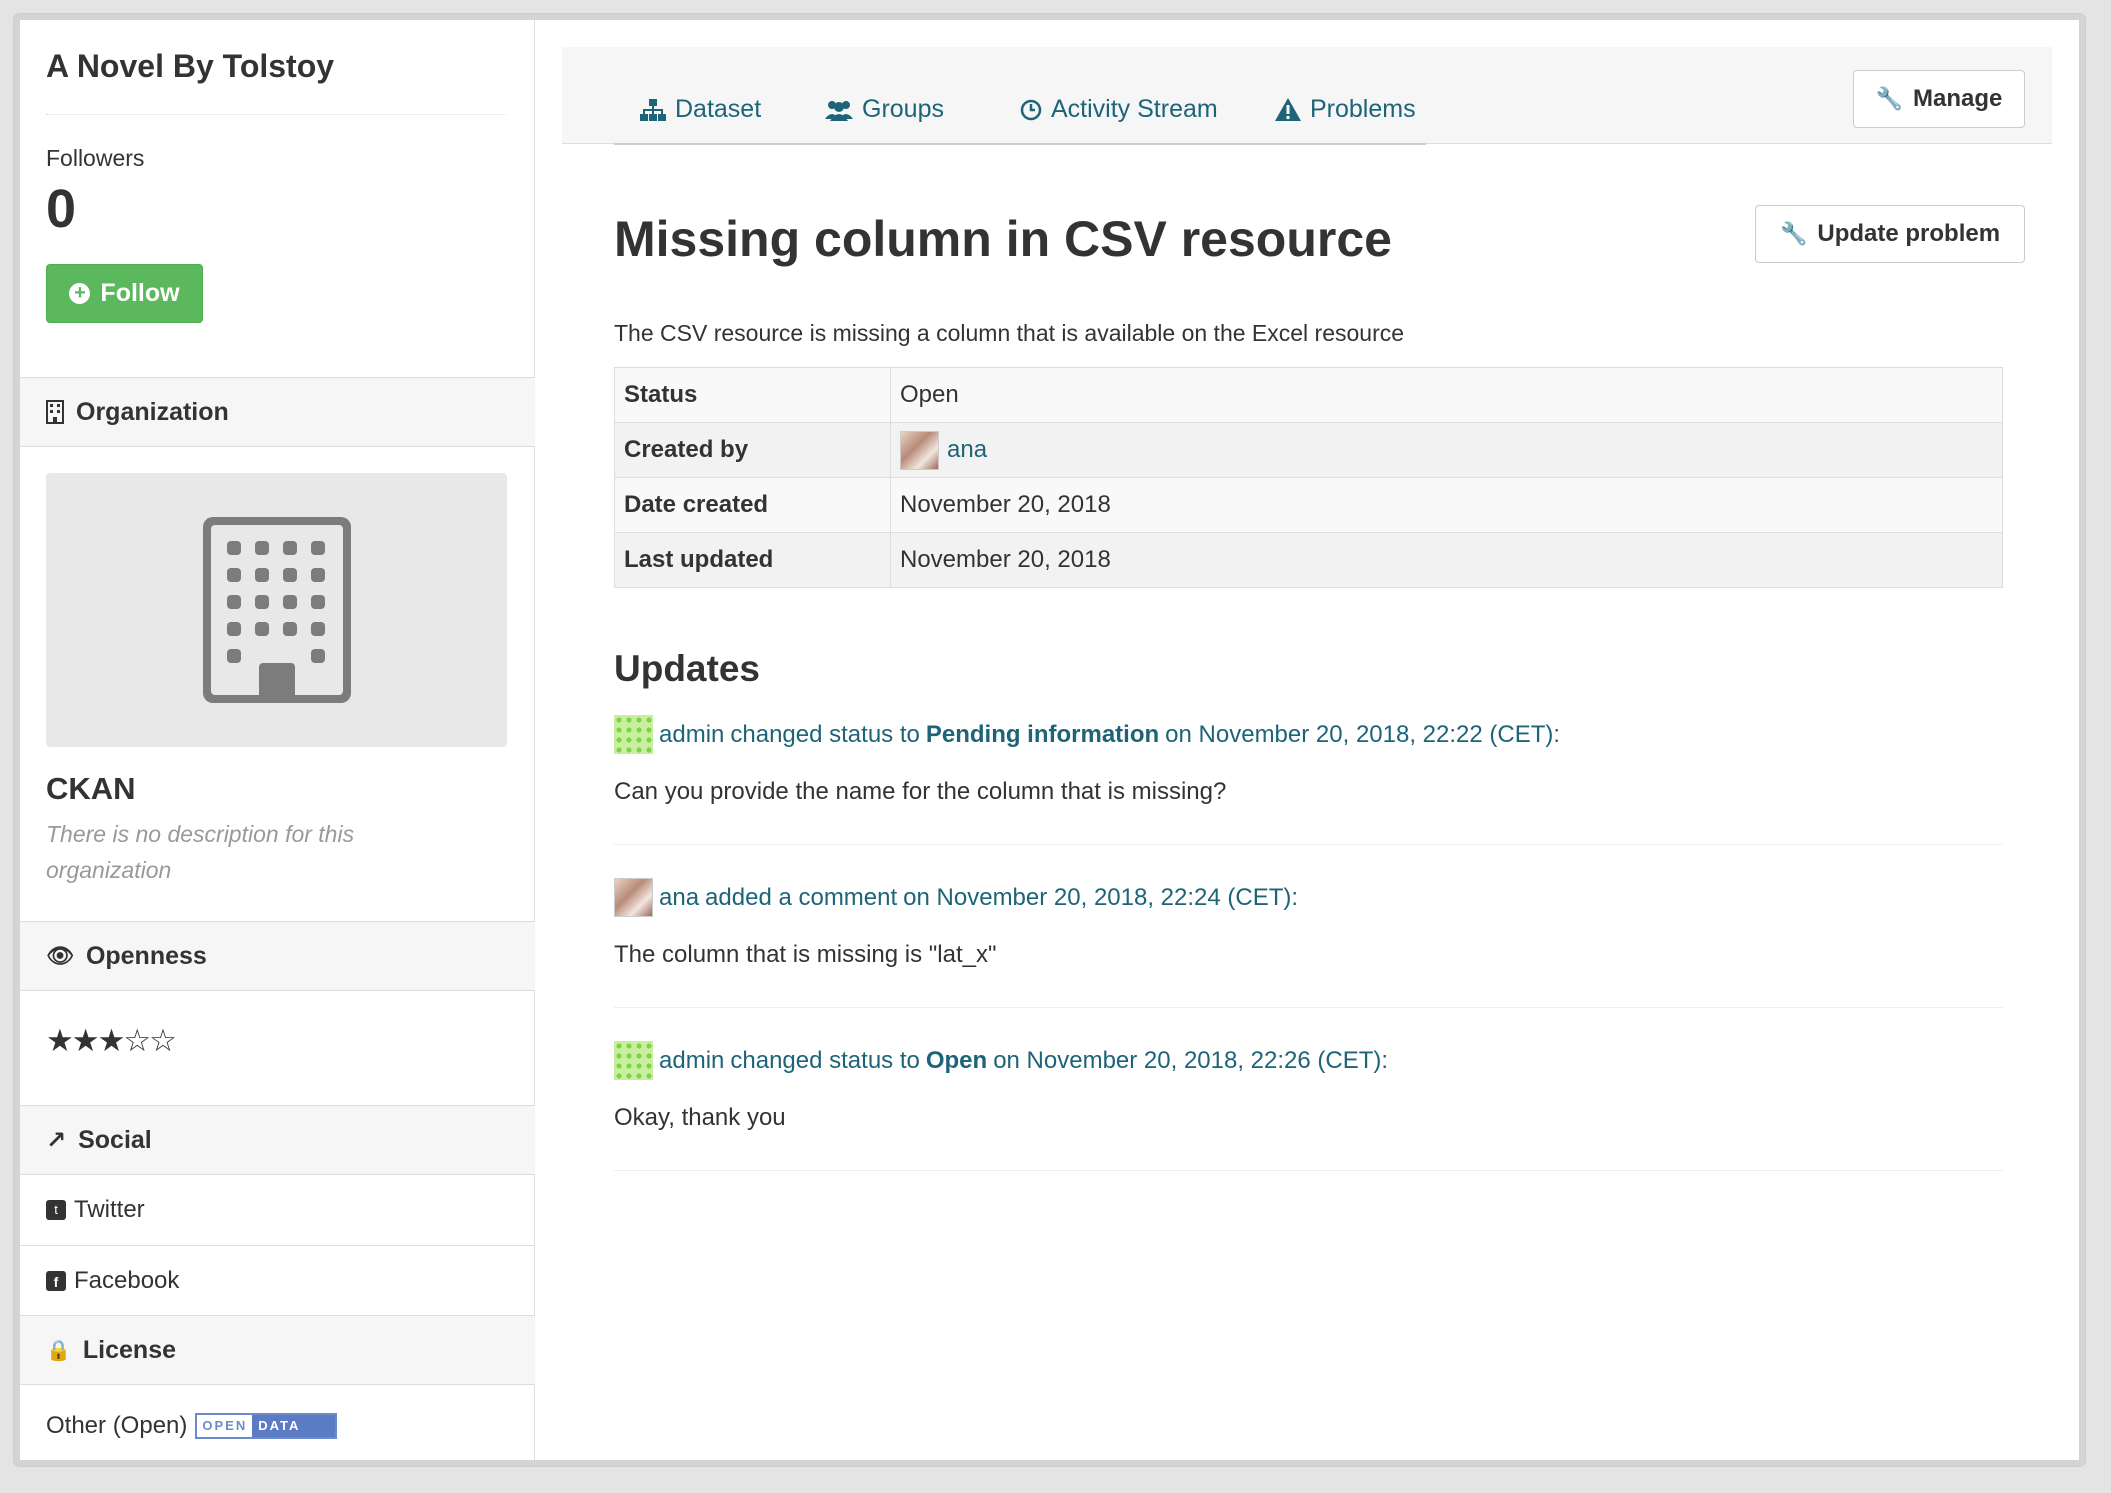 Image resolution: width=2111 pixels, height=1493 pixels. What do you see at coordinates (277, 956) in the screenshot?
I see `openness-heading: 👁 Openness` at bounding box center [277, 956].